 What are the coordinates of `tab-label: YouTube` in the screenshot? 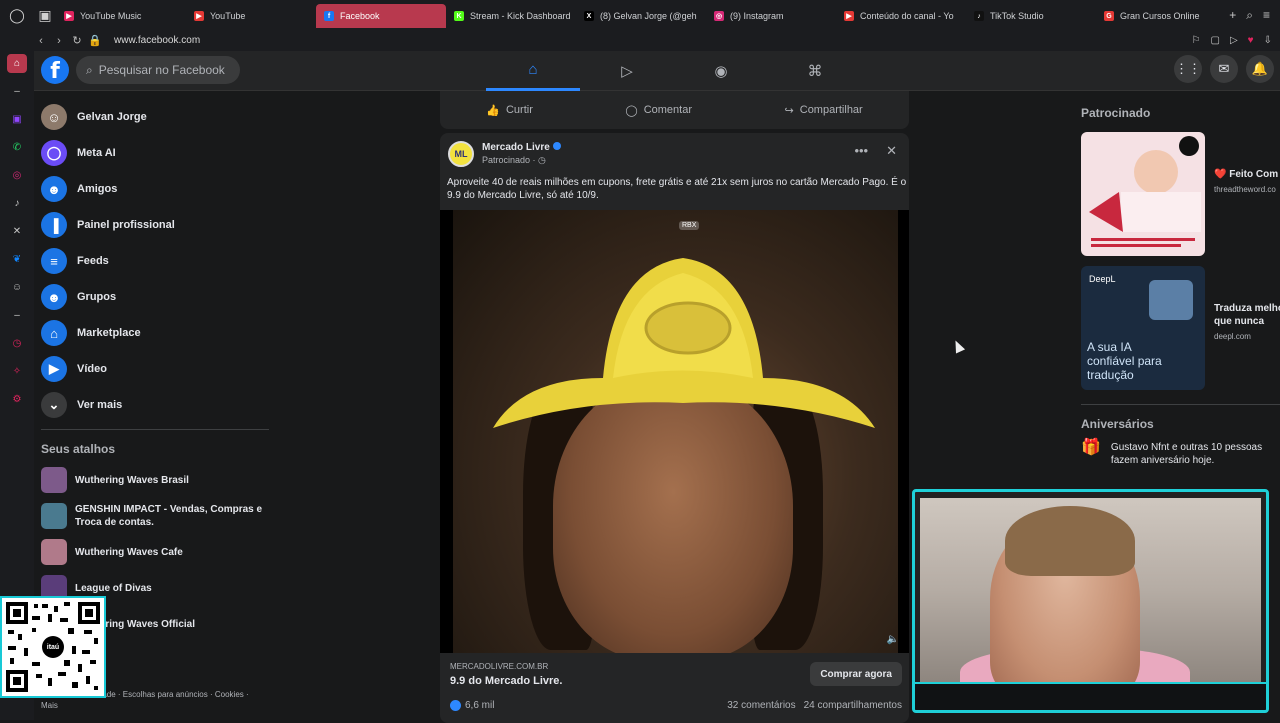 It's located at (228, 16).